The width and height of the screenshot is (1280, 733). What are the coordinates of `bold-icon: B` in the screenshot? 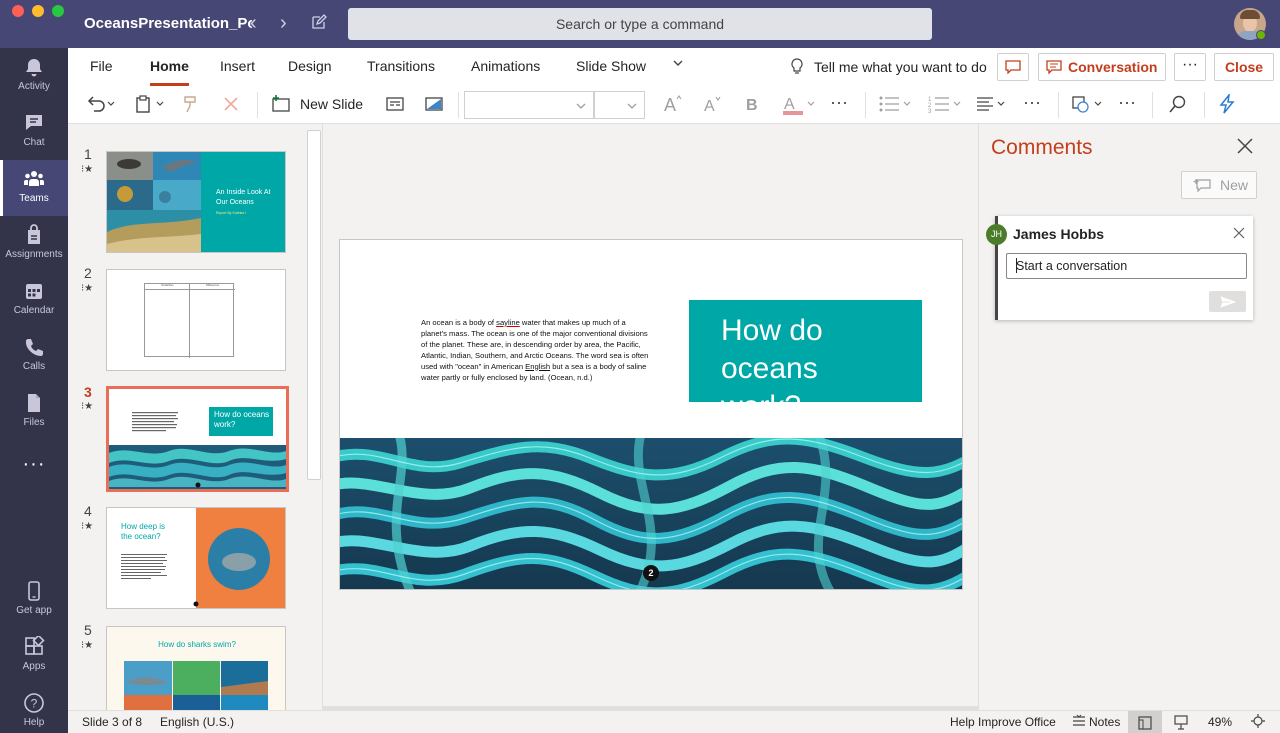 It's located at (753, 105).